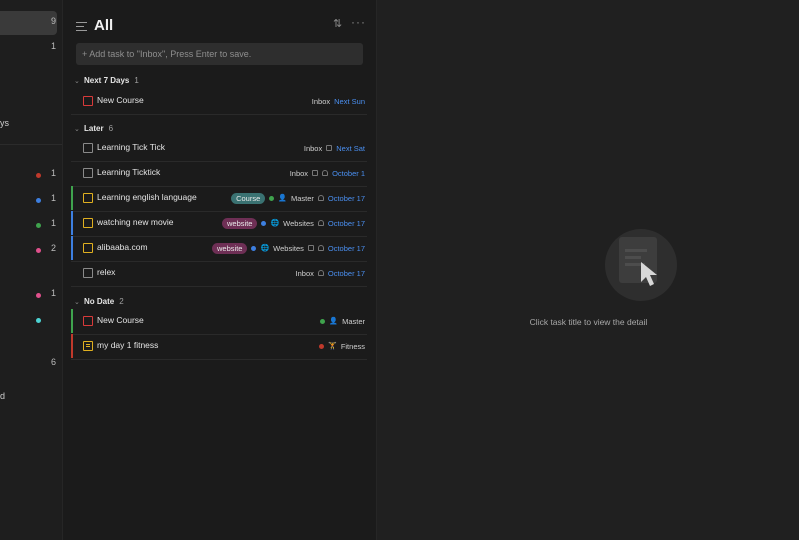  Describe the element at coordinates (111, 128) in the screenshot. I see `section-count: 6` at that location.